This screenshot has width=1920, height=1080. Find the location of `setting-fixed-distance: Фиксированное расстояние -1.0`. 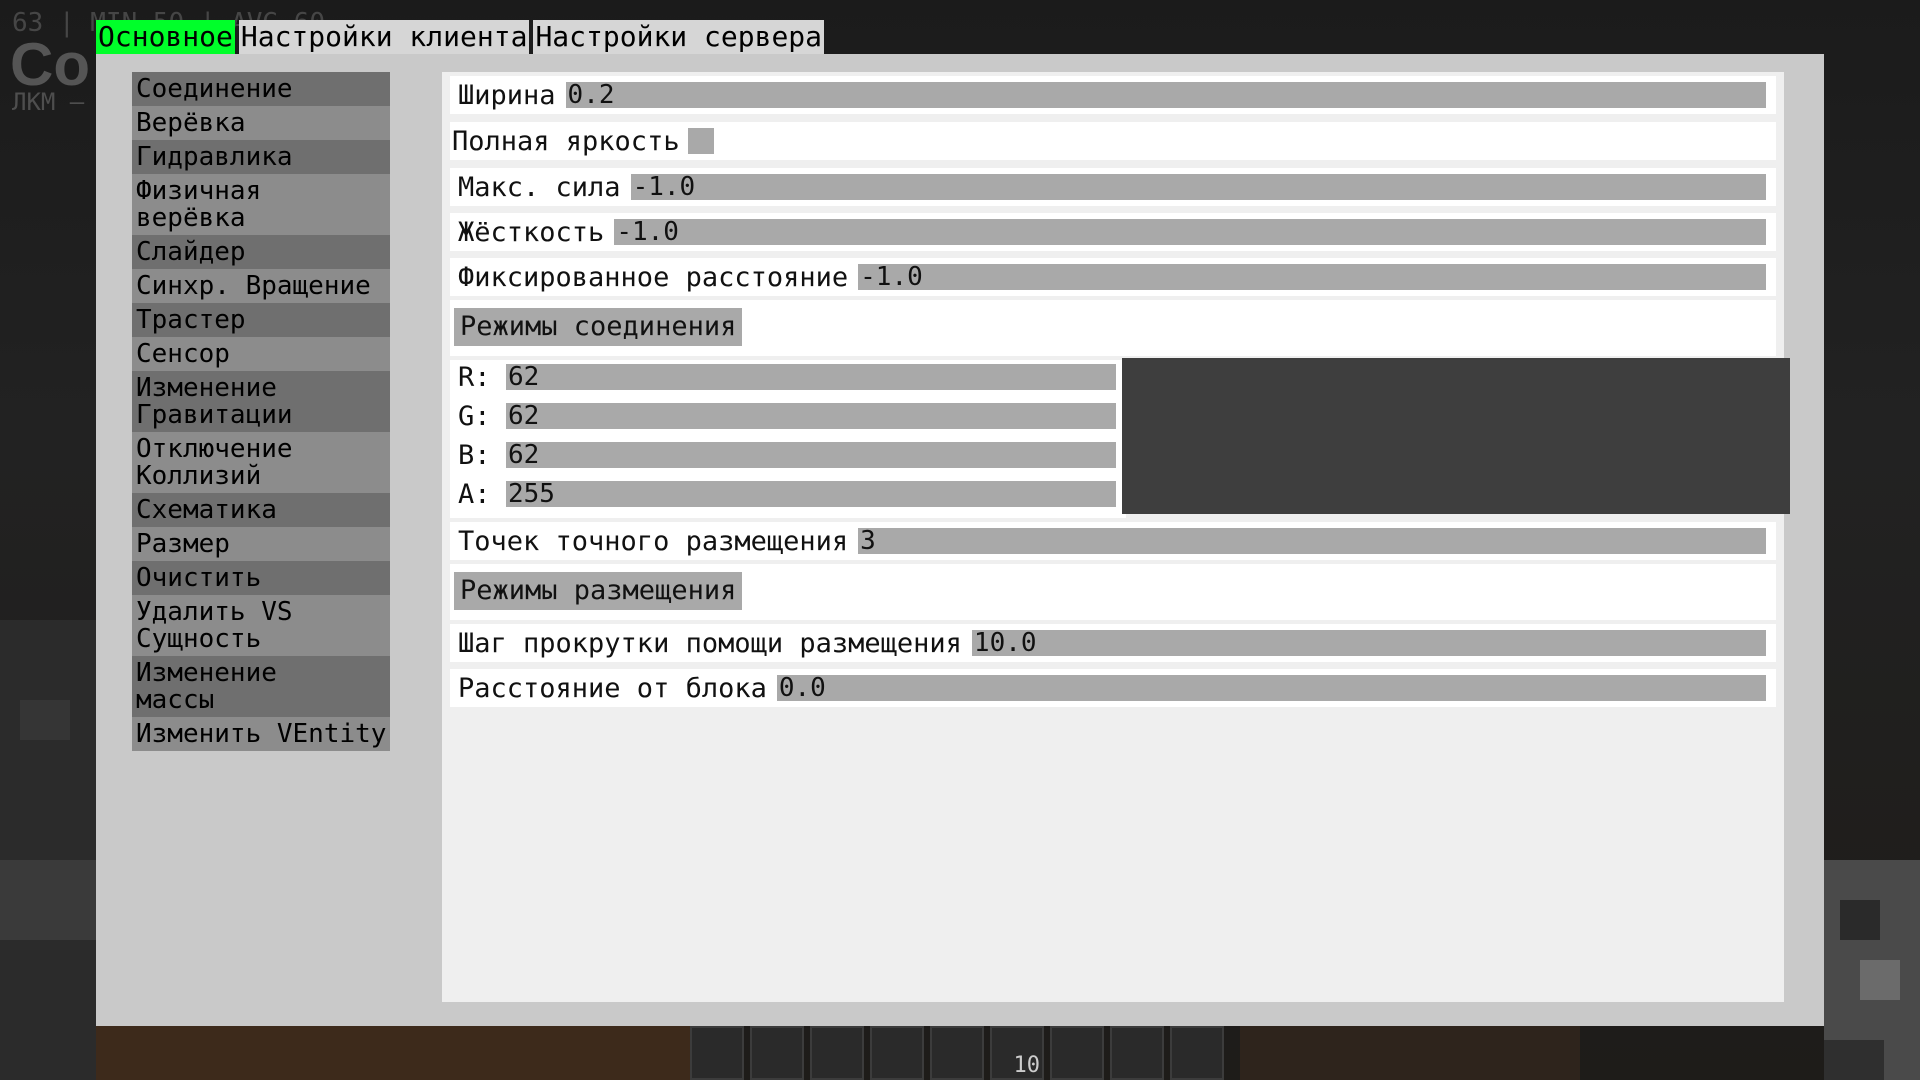

setting-fixed-distance: Фиксированное расстояние -1.0 is located at coordinates (1113, 277).